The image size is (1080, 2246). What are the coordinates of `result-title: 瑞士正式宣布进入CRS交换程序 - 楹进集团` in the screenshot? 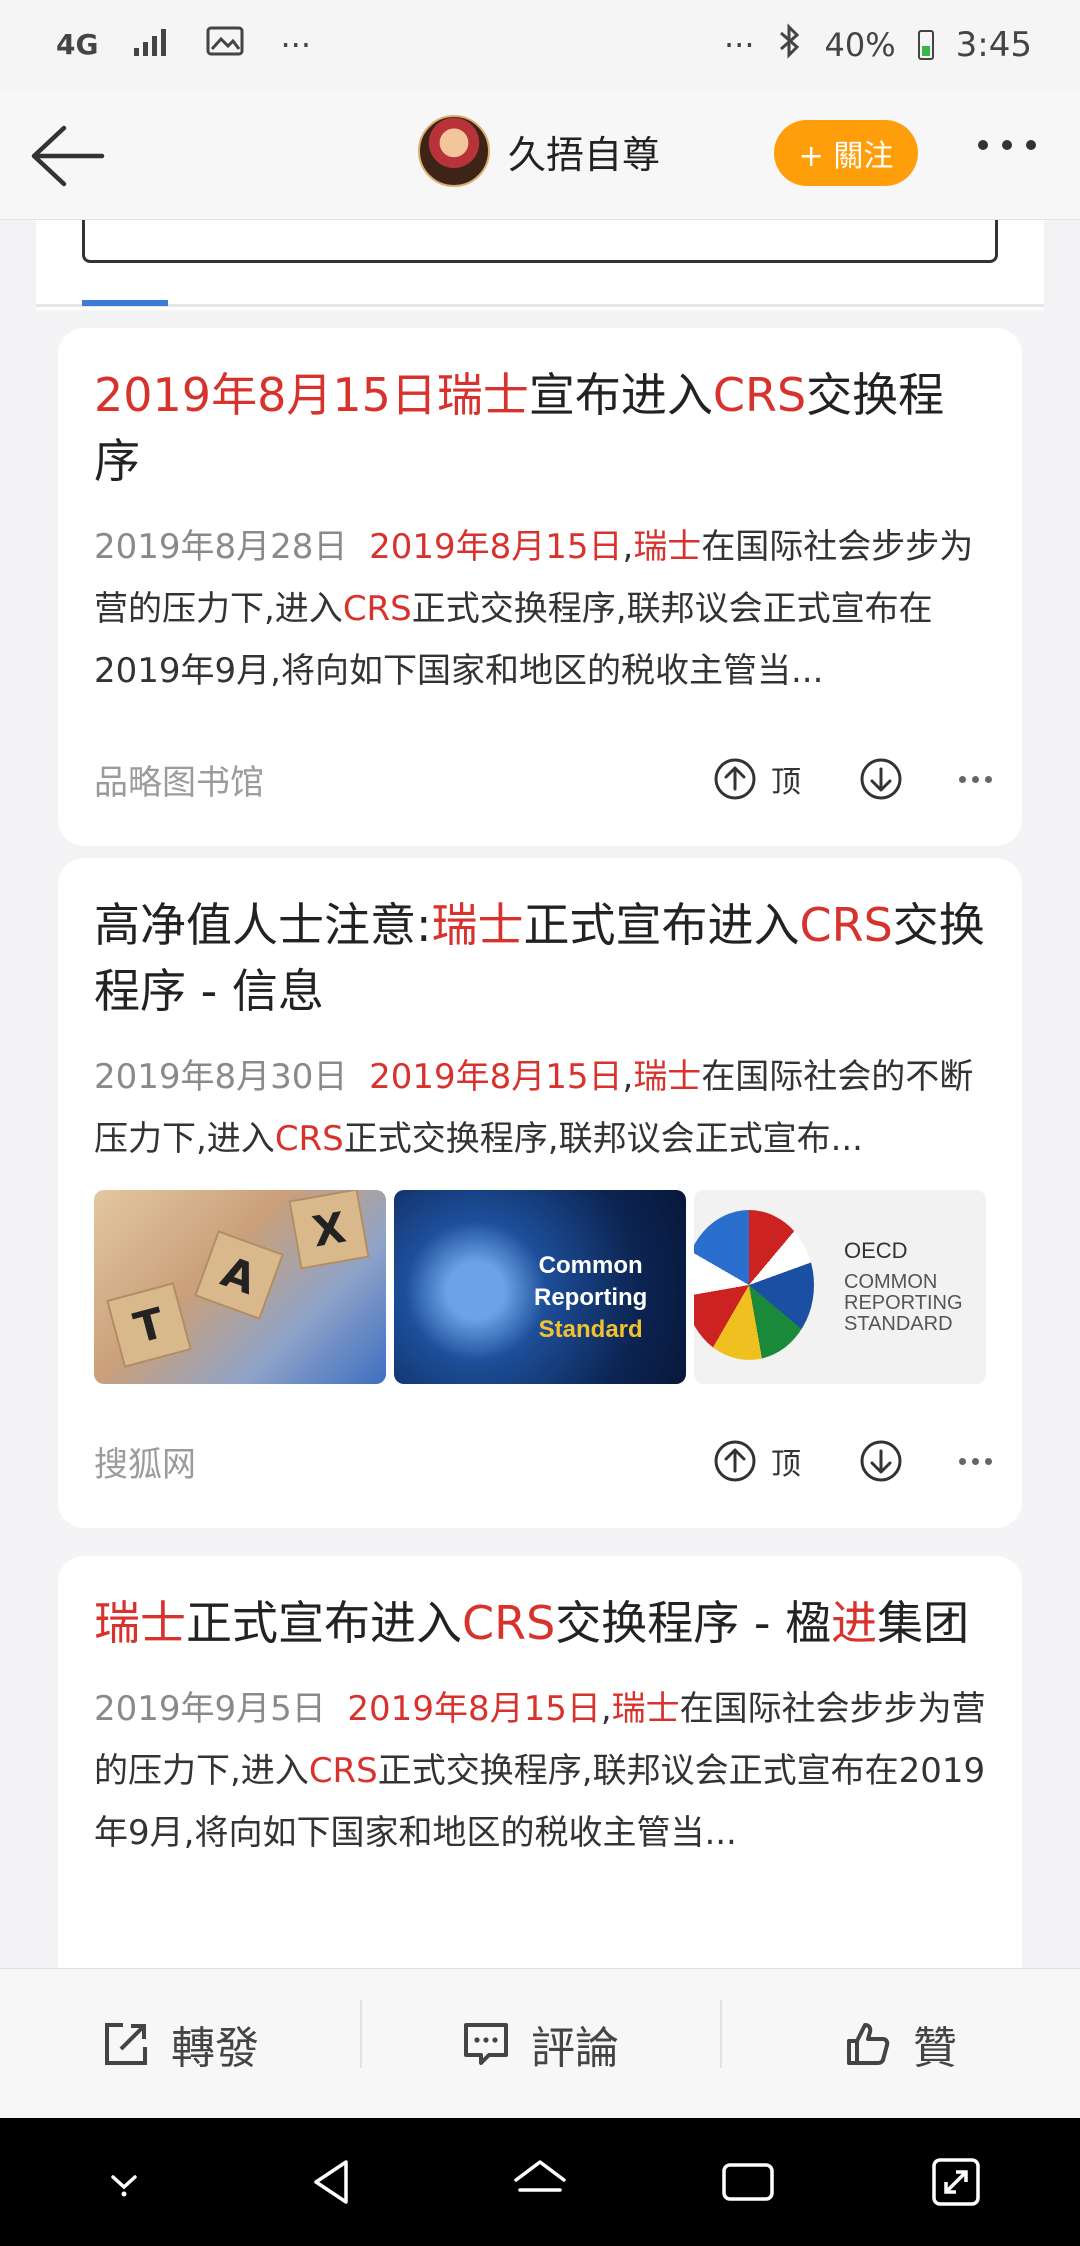 It's located at (540, 1623).